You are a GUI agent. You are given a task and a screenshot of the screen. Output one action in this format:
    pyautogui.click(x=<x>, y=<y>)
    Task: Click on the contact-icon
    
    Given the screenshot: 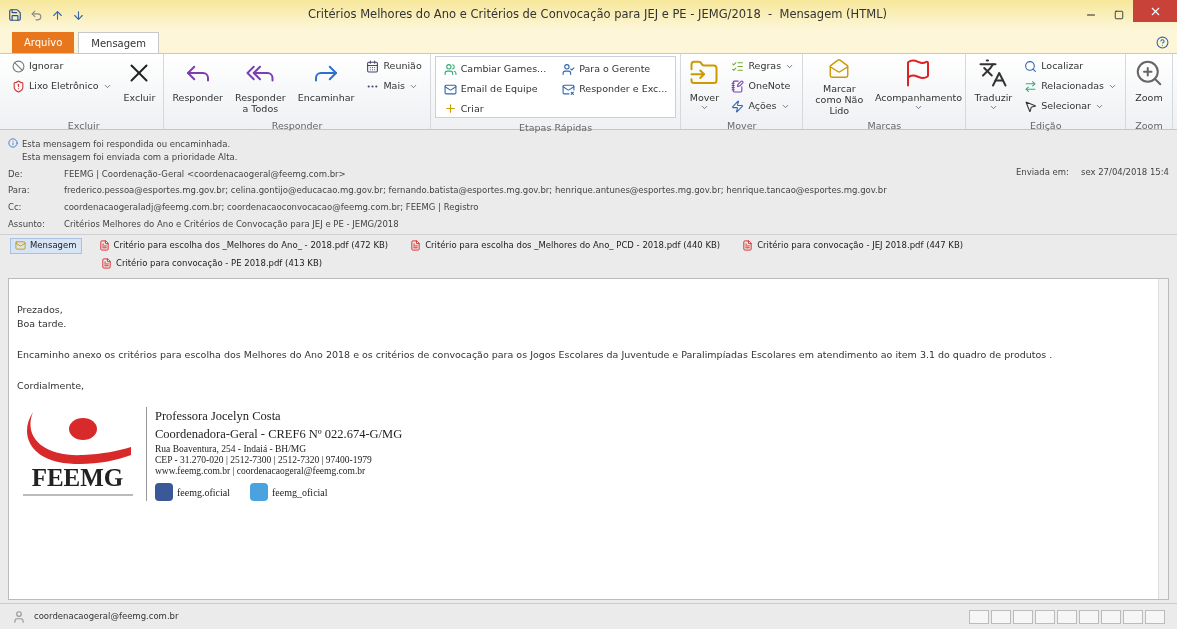 What is the action you would take?
    pyautogui.click(x=19, y=616)
    